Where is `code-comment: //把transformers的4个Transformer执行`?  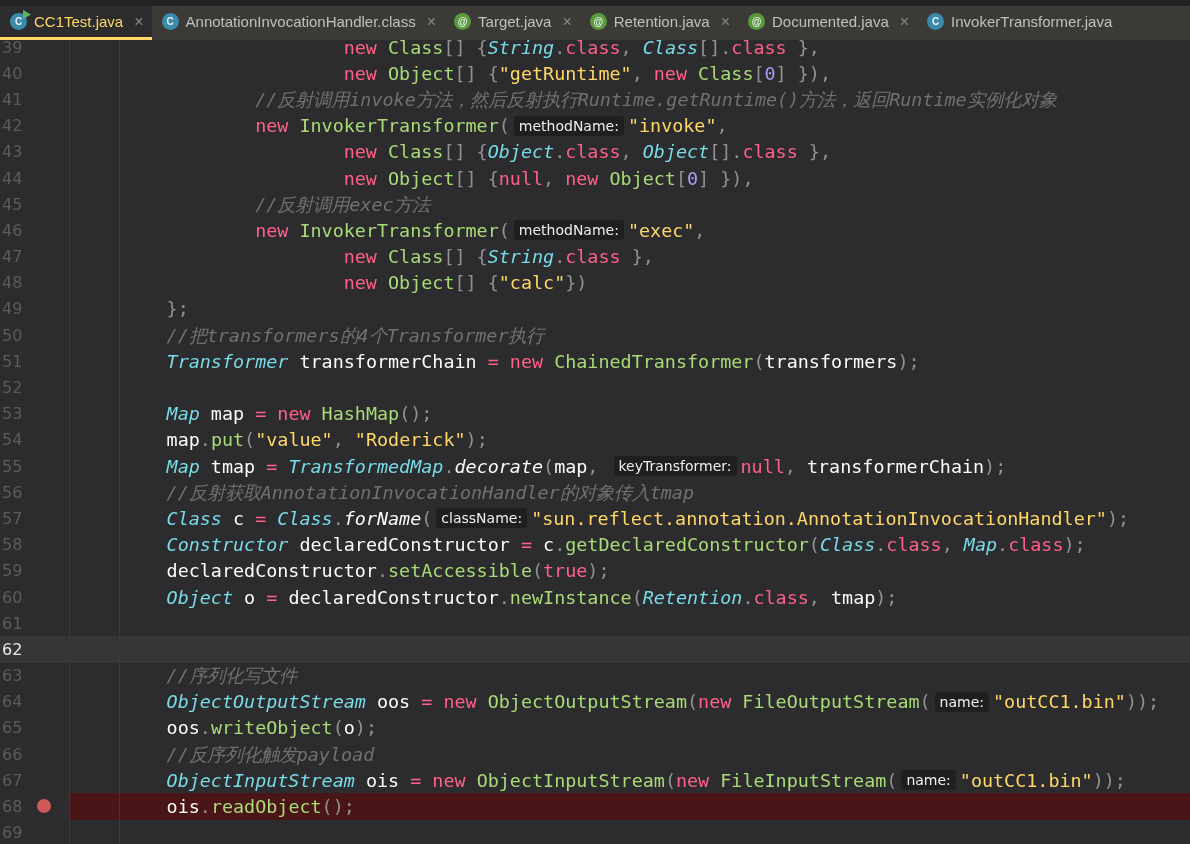
code-comment: //把transformers的4个Transformer执行 is located at coordinates (355, 335).